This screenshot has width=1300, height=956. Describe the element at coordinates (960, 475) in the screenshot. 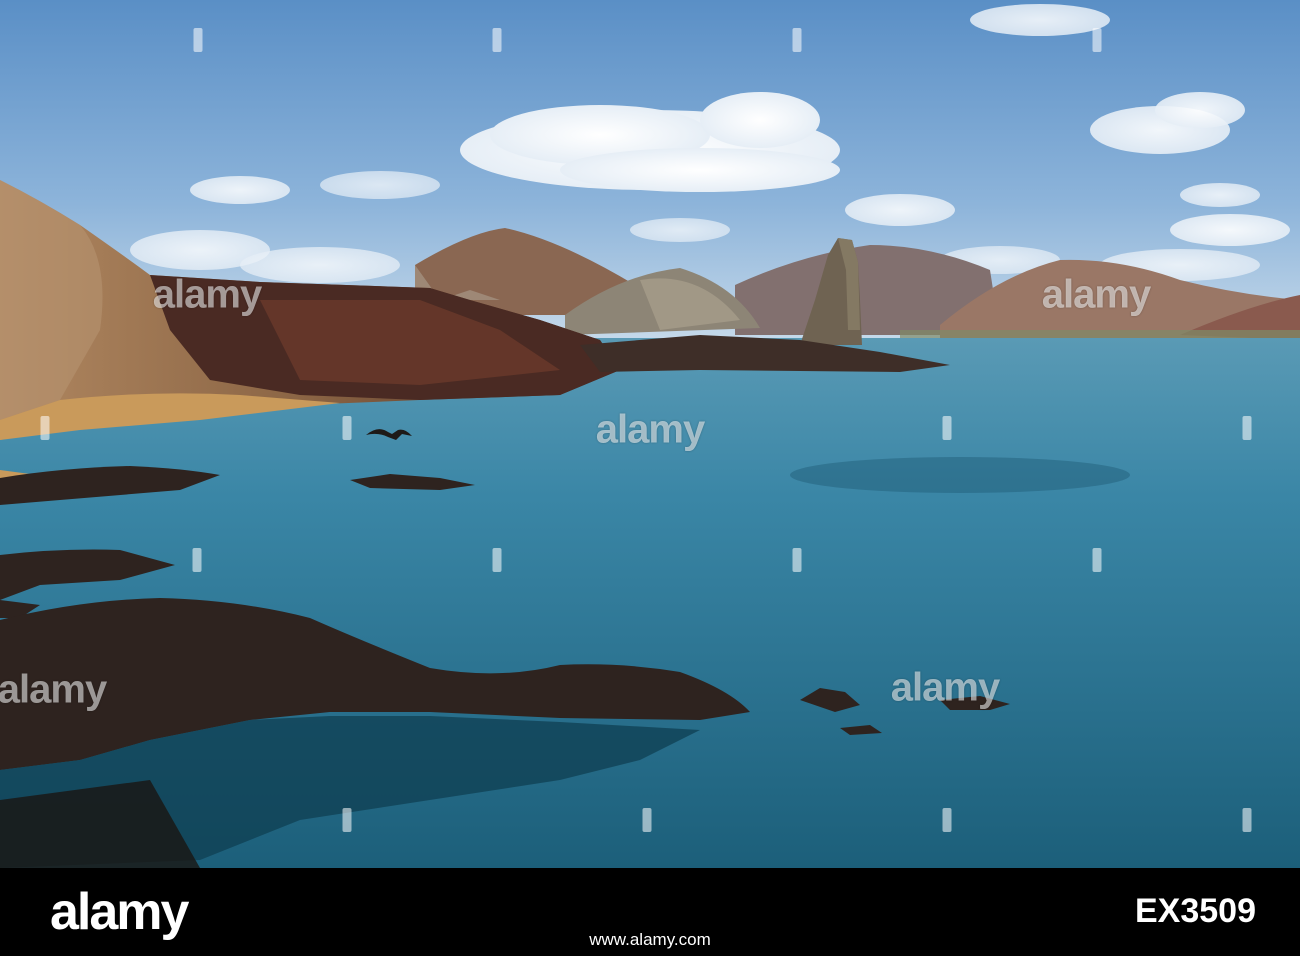

I see `fish-school` at that location.